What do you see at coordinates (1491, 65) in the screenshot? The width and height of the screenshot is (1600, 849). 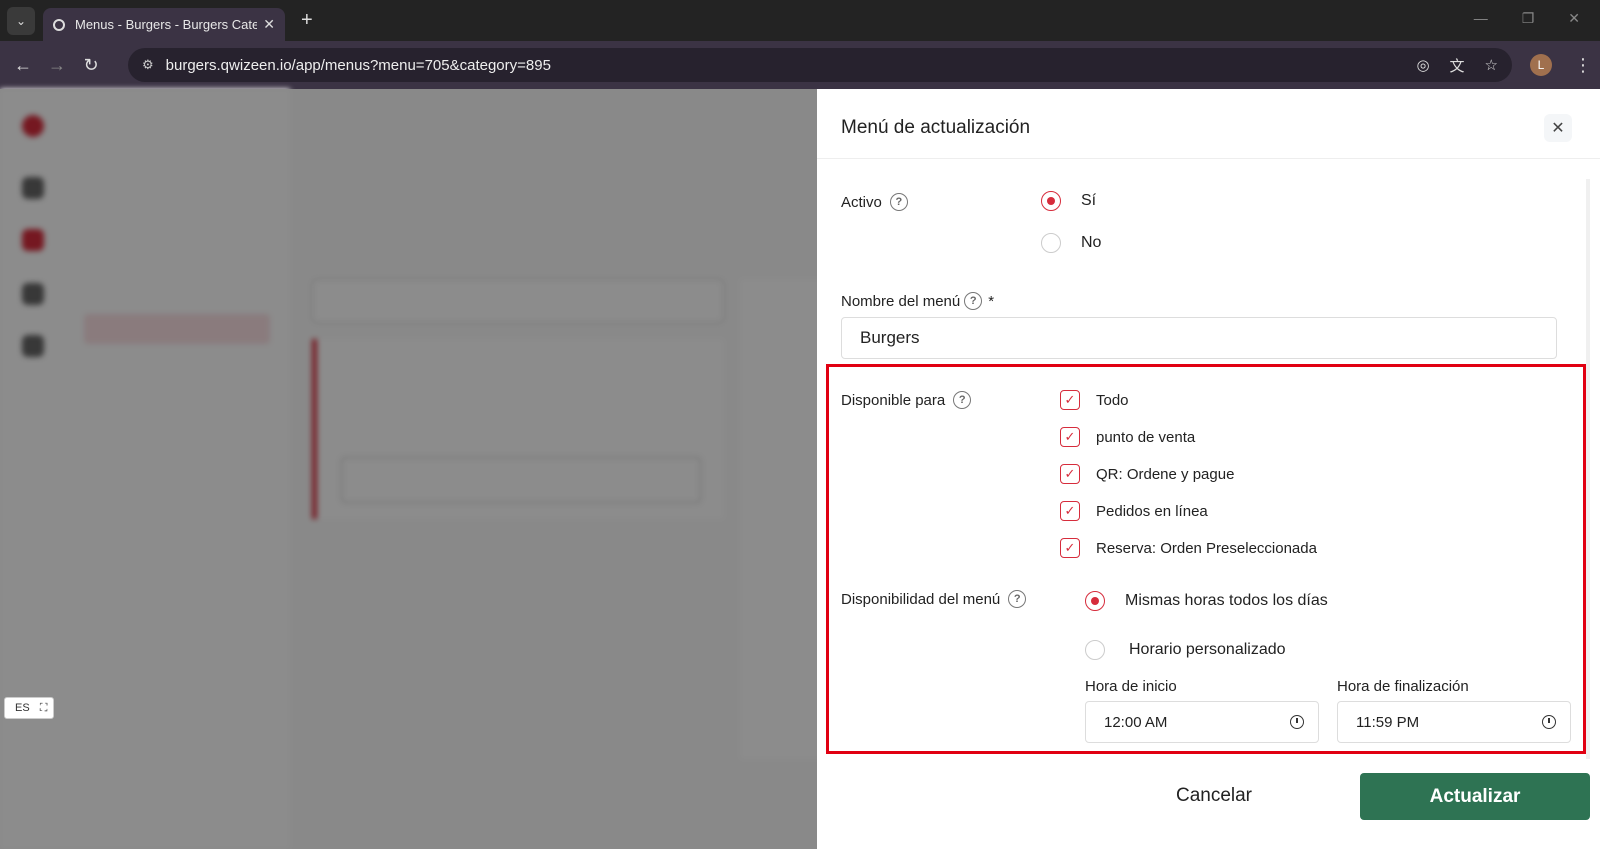 I see `bookmark-star-icon: ☆` at bounding box center [1491, 65].